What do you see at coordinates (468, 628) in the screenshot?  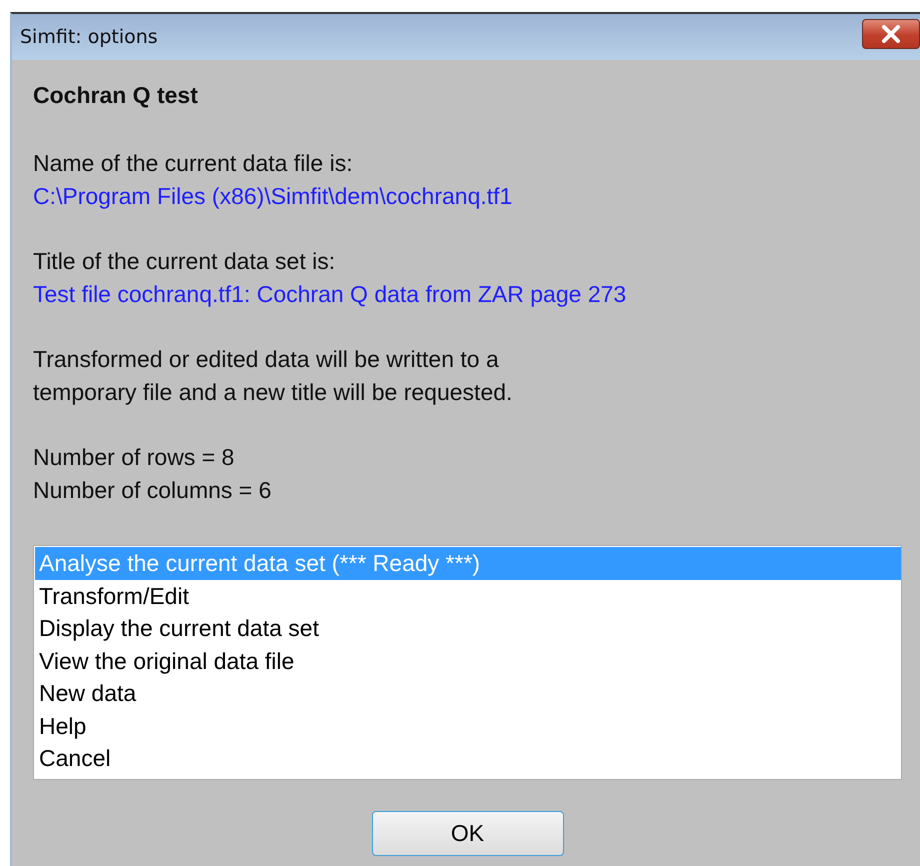 I see `list-item: Display the current data set` at bounding box center [468, 628].